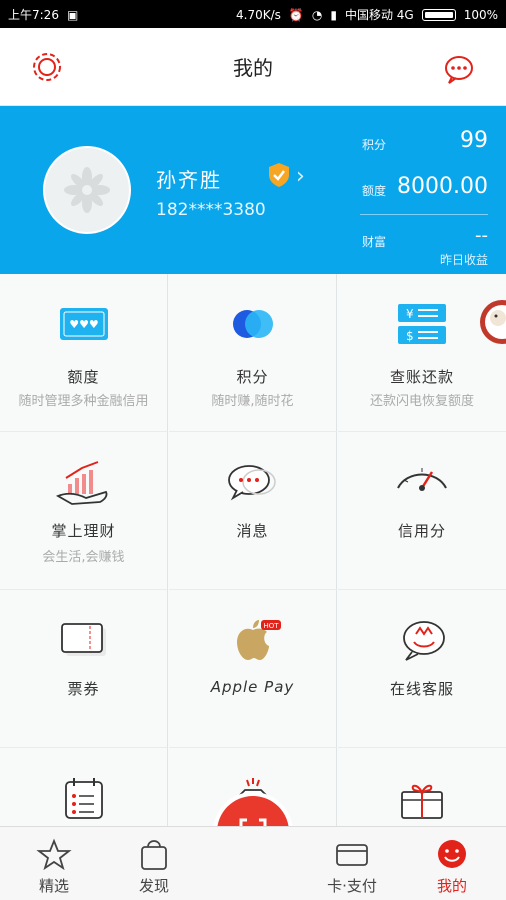  I want to click on mascot-floating-icon, so click(489, 321).